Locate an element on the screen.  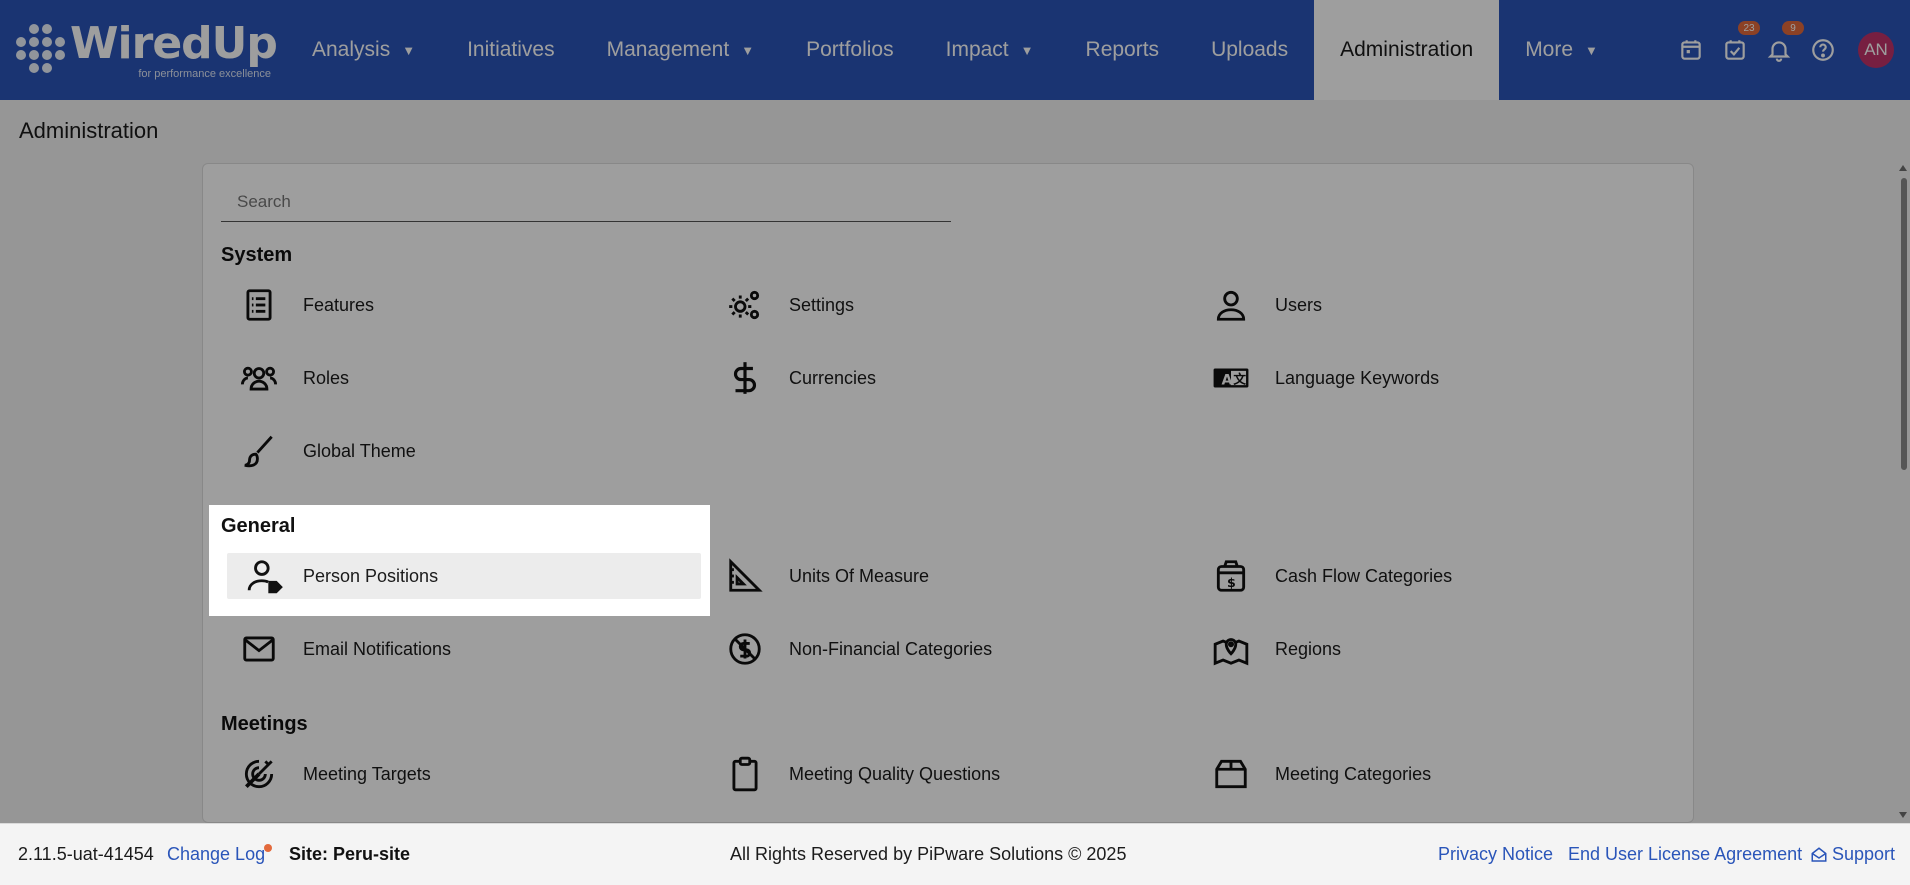
admin-item-roles: Roles is located at coordinates (452, 378).